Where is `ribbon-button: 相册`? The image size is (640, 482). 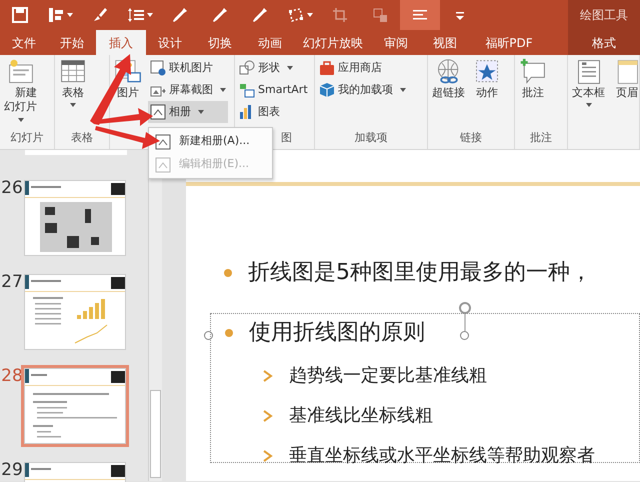 ribbon-button: 相册 is located at coordinates (188, 112).